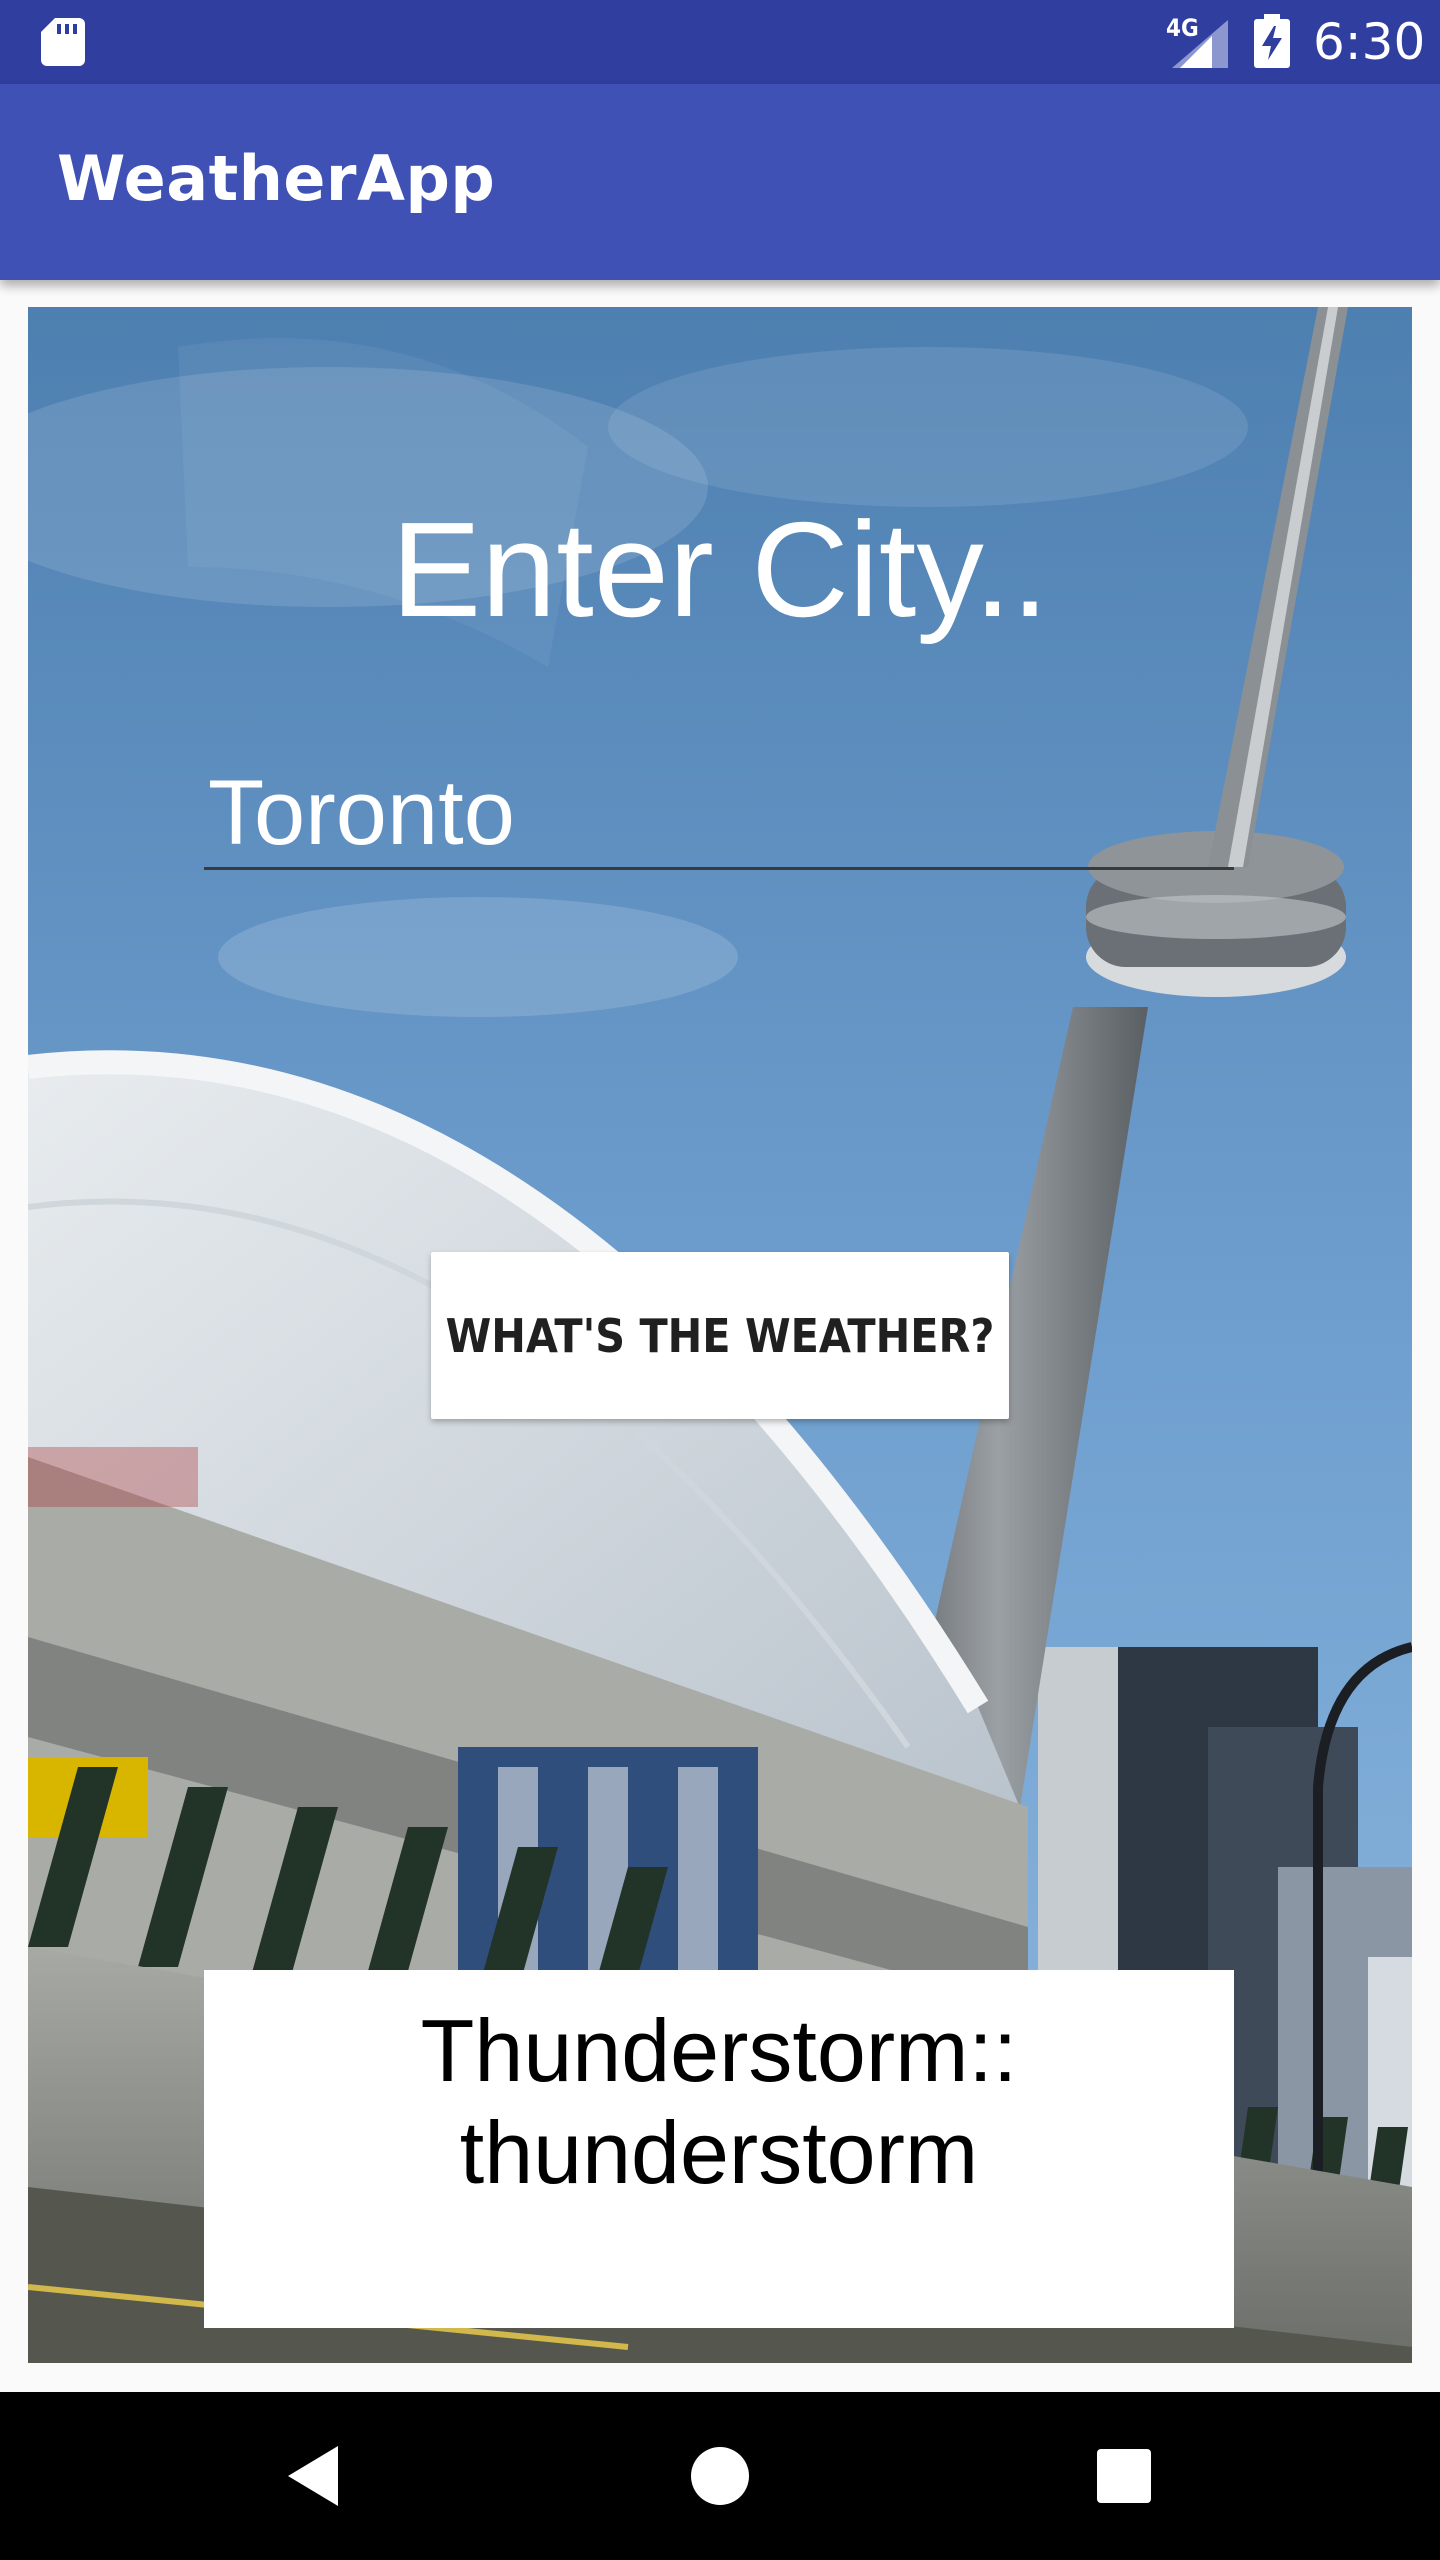 Image resolution: width=1440 pixels, height=2560 pixels. I want to click on signal-icon, so click(1200, 44).